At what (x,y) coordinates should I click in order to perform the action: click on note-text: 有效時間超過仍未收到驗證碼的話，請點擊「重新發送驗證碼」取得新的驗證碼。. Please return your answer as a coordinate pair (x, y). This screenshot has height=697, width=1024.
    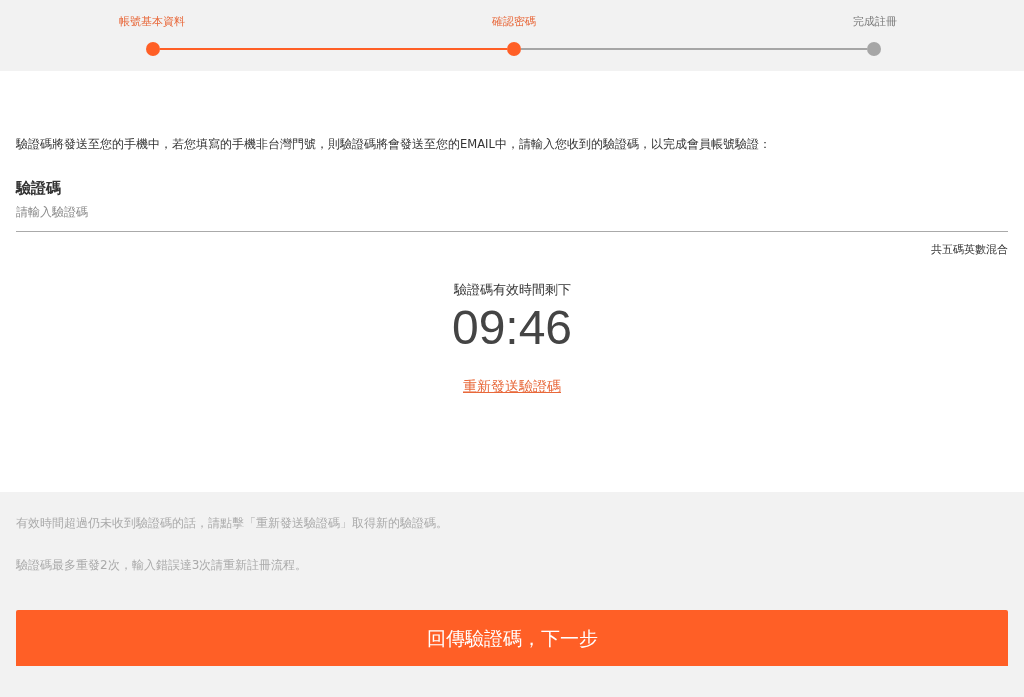
    Looking at the image, I should click on (232, 523).